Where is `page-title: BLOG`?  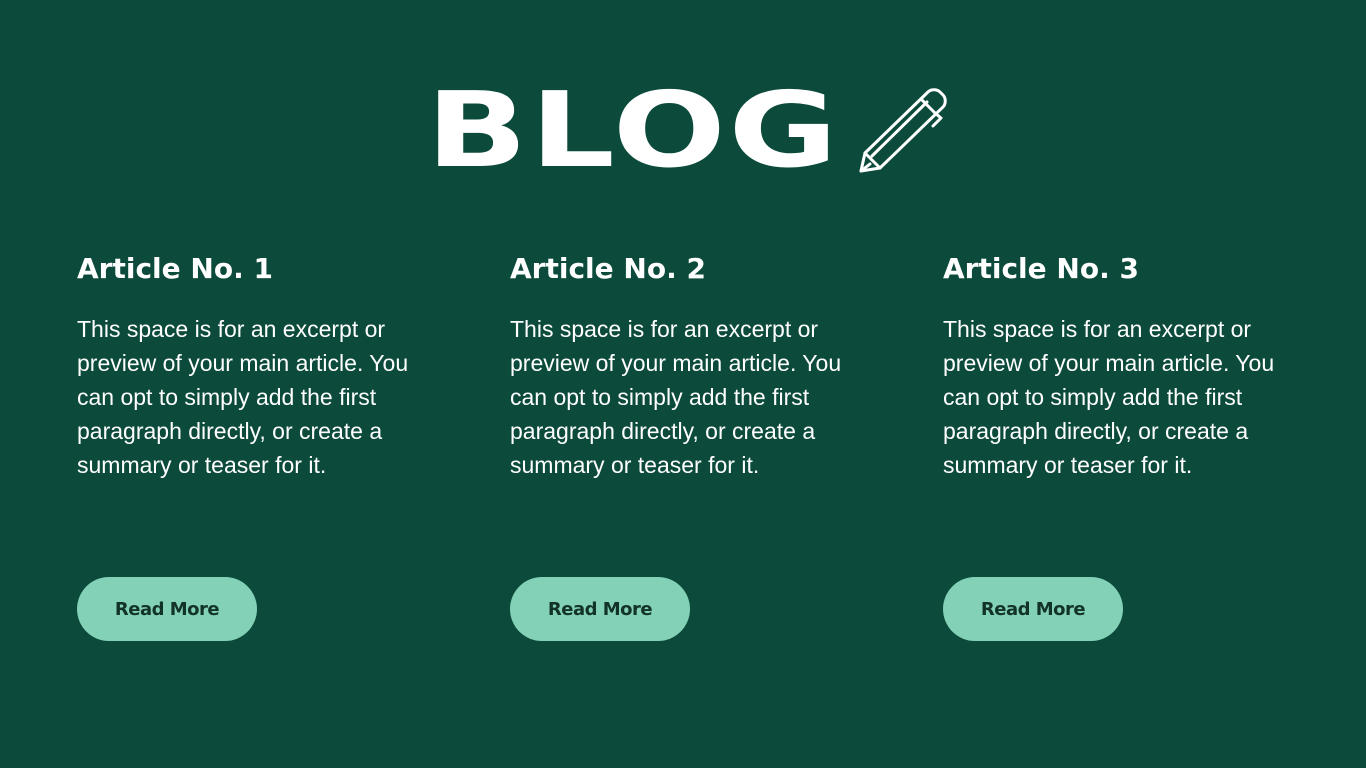
page-title: BLOG is located at coordinates (633, 130).